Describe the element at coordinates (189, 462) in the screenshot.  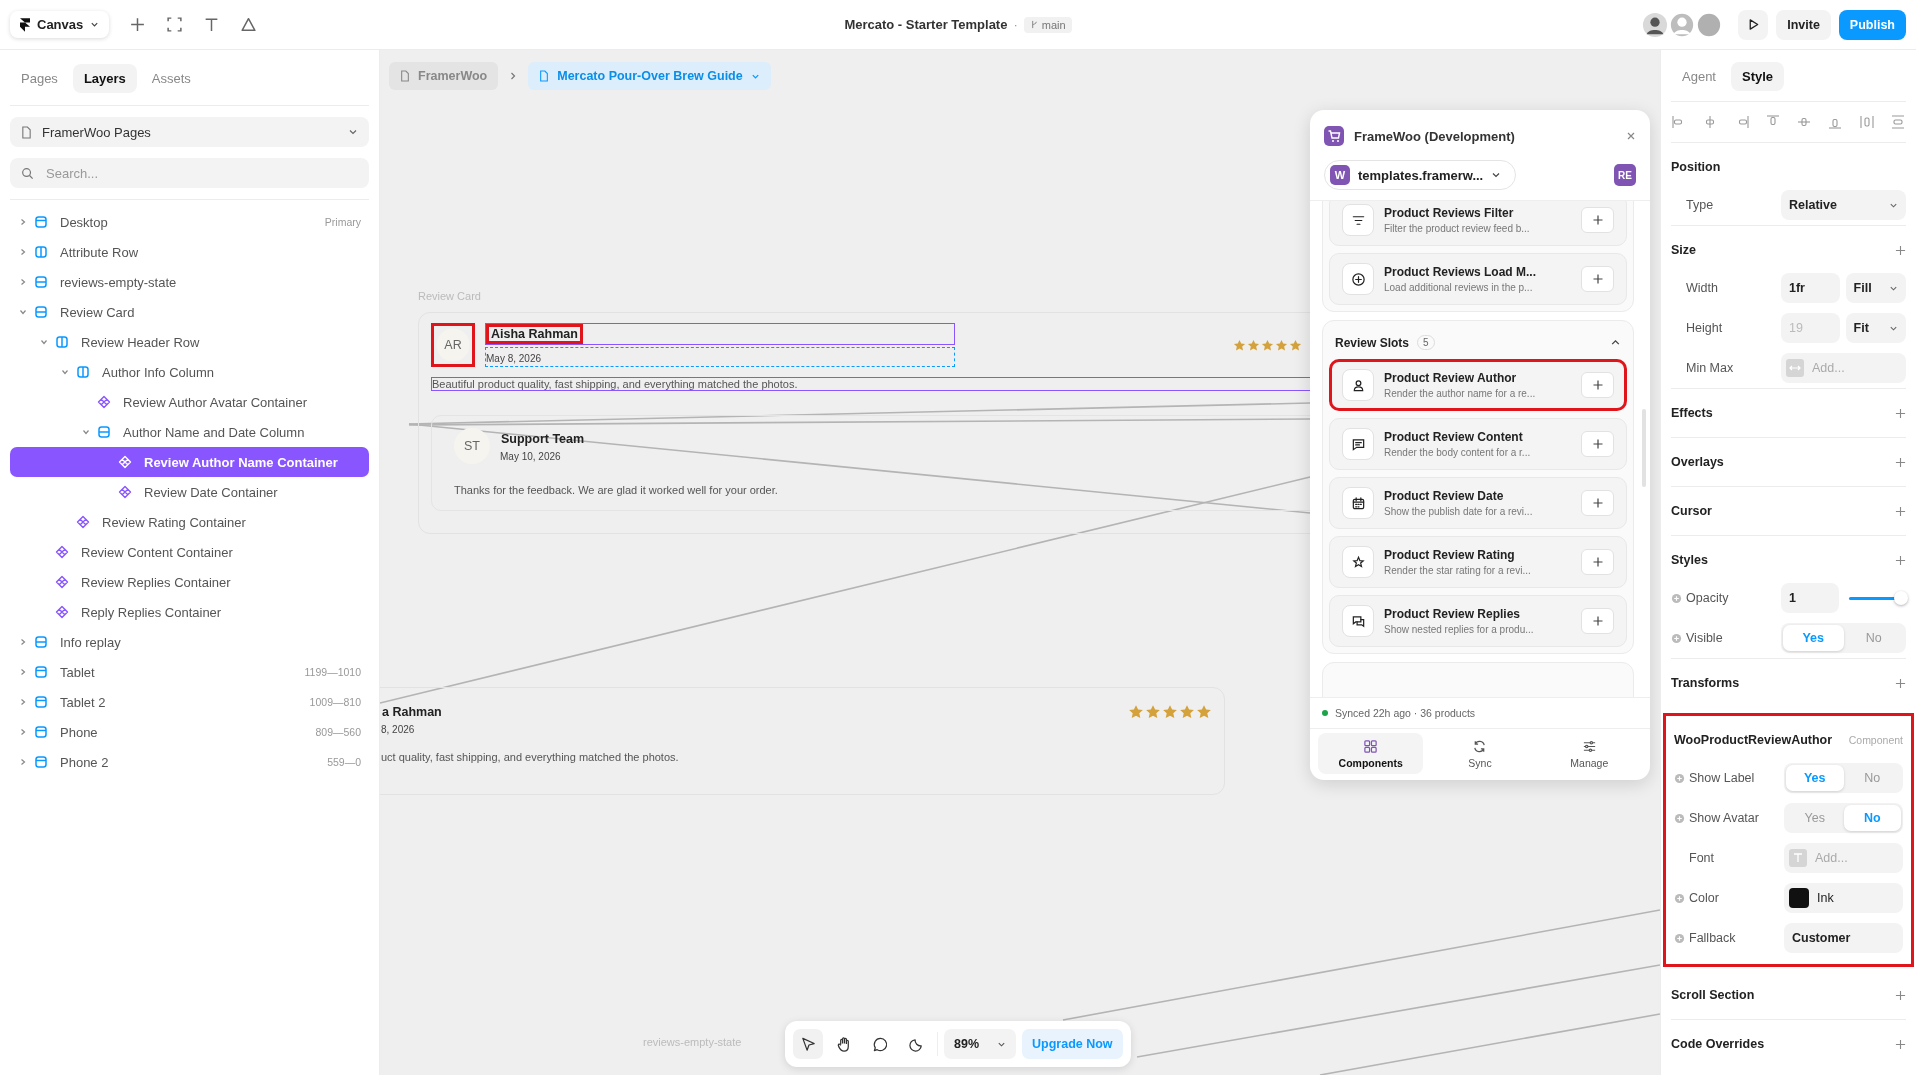
I see `layer-item: Review Author Name Container` at that location.